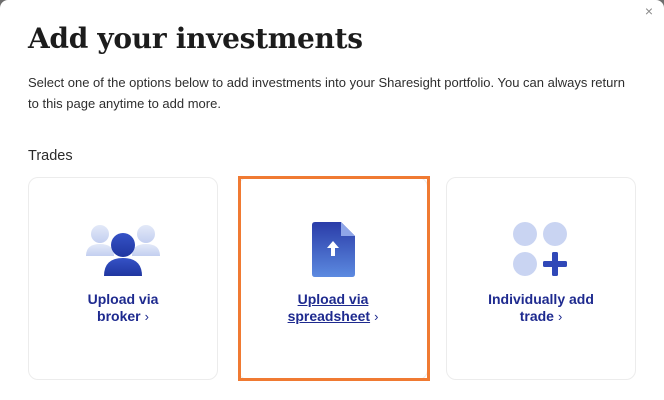 The height and width of the screenshot is (400, 664). I want to click on card-label-line1: Individually add, so click(541, 299).